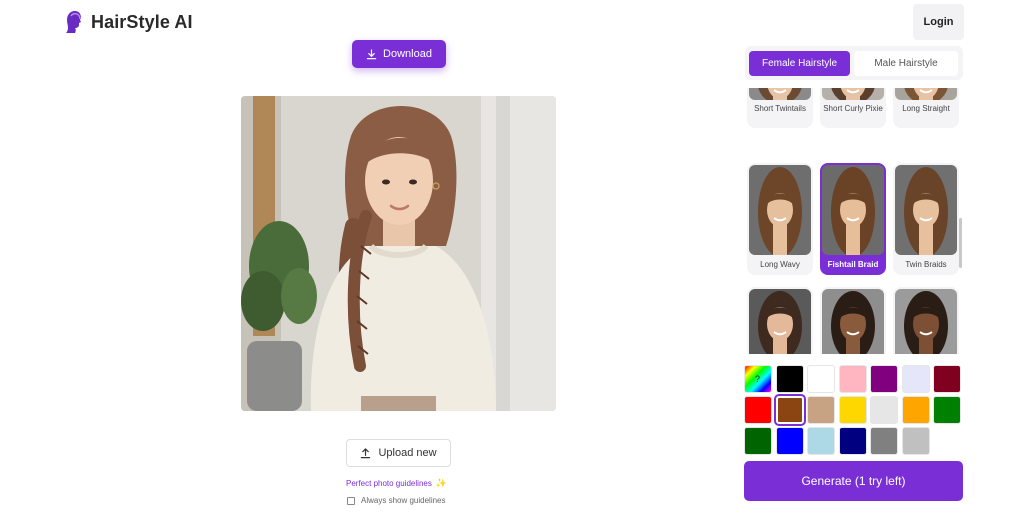  Describe the element at coordinates (758, 410) in the screenshot. I see `color-swatch-red` at that location.